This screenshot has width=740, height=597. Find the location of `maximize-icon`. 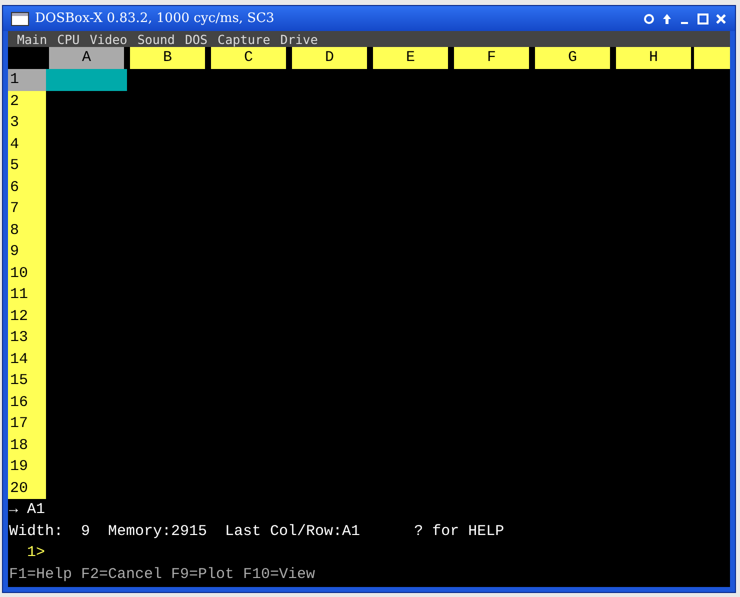

maximize-icon is located at coordinates (703, 18).